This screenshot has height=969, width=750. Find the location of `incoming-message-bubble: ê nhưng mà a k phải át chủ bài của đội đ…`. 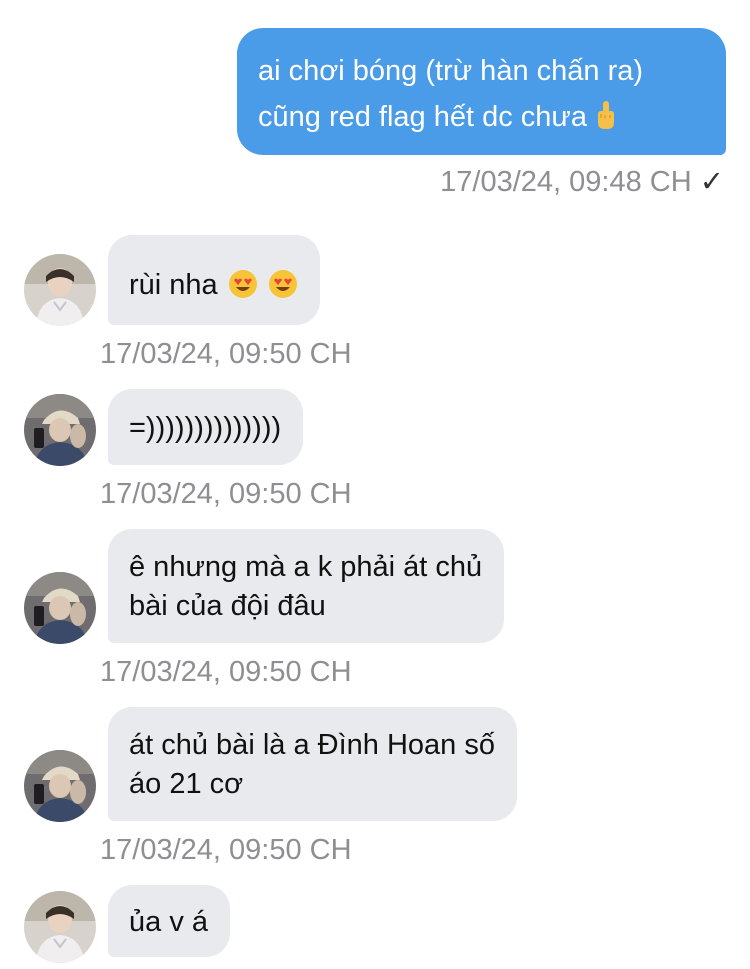

incoming-message-bubble: ê nhưng mà a k phải át chủ bài của đội đ… is located at coordinates (306, 586).